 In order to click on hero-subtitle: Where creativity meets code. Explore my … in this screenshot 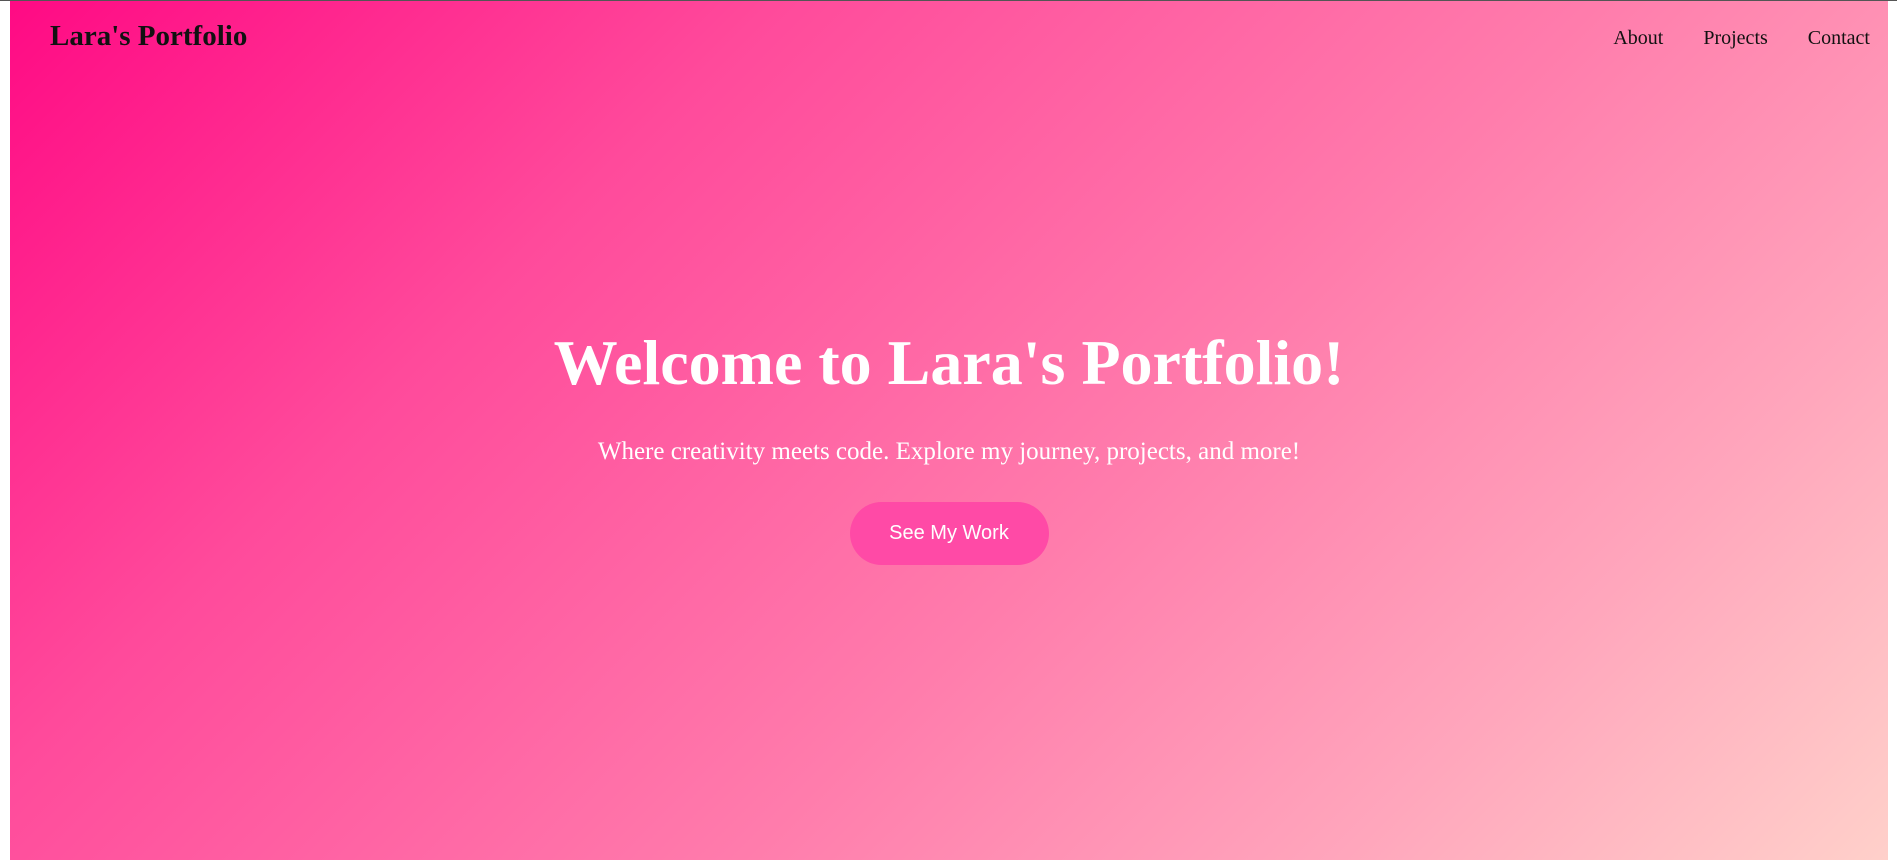, I will do `click(949, 451)`.